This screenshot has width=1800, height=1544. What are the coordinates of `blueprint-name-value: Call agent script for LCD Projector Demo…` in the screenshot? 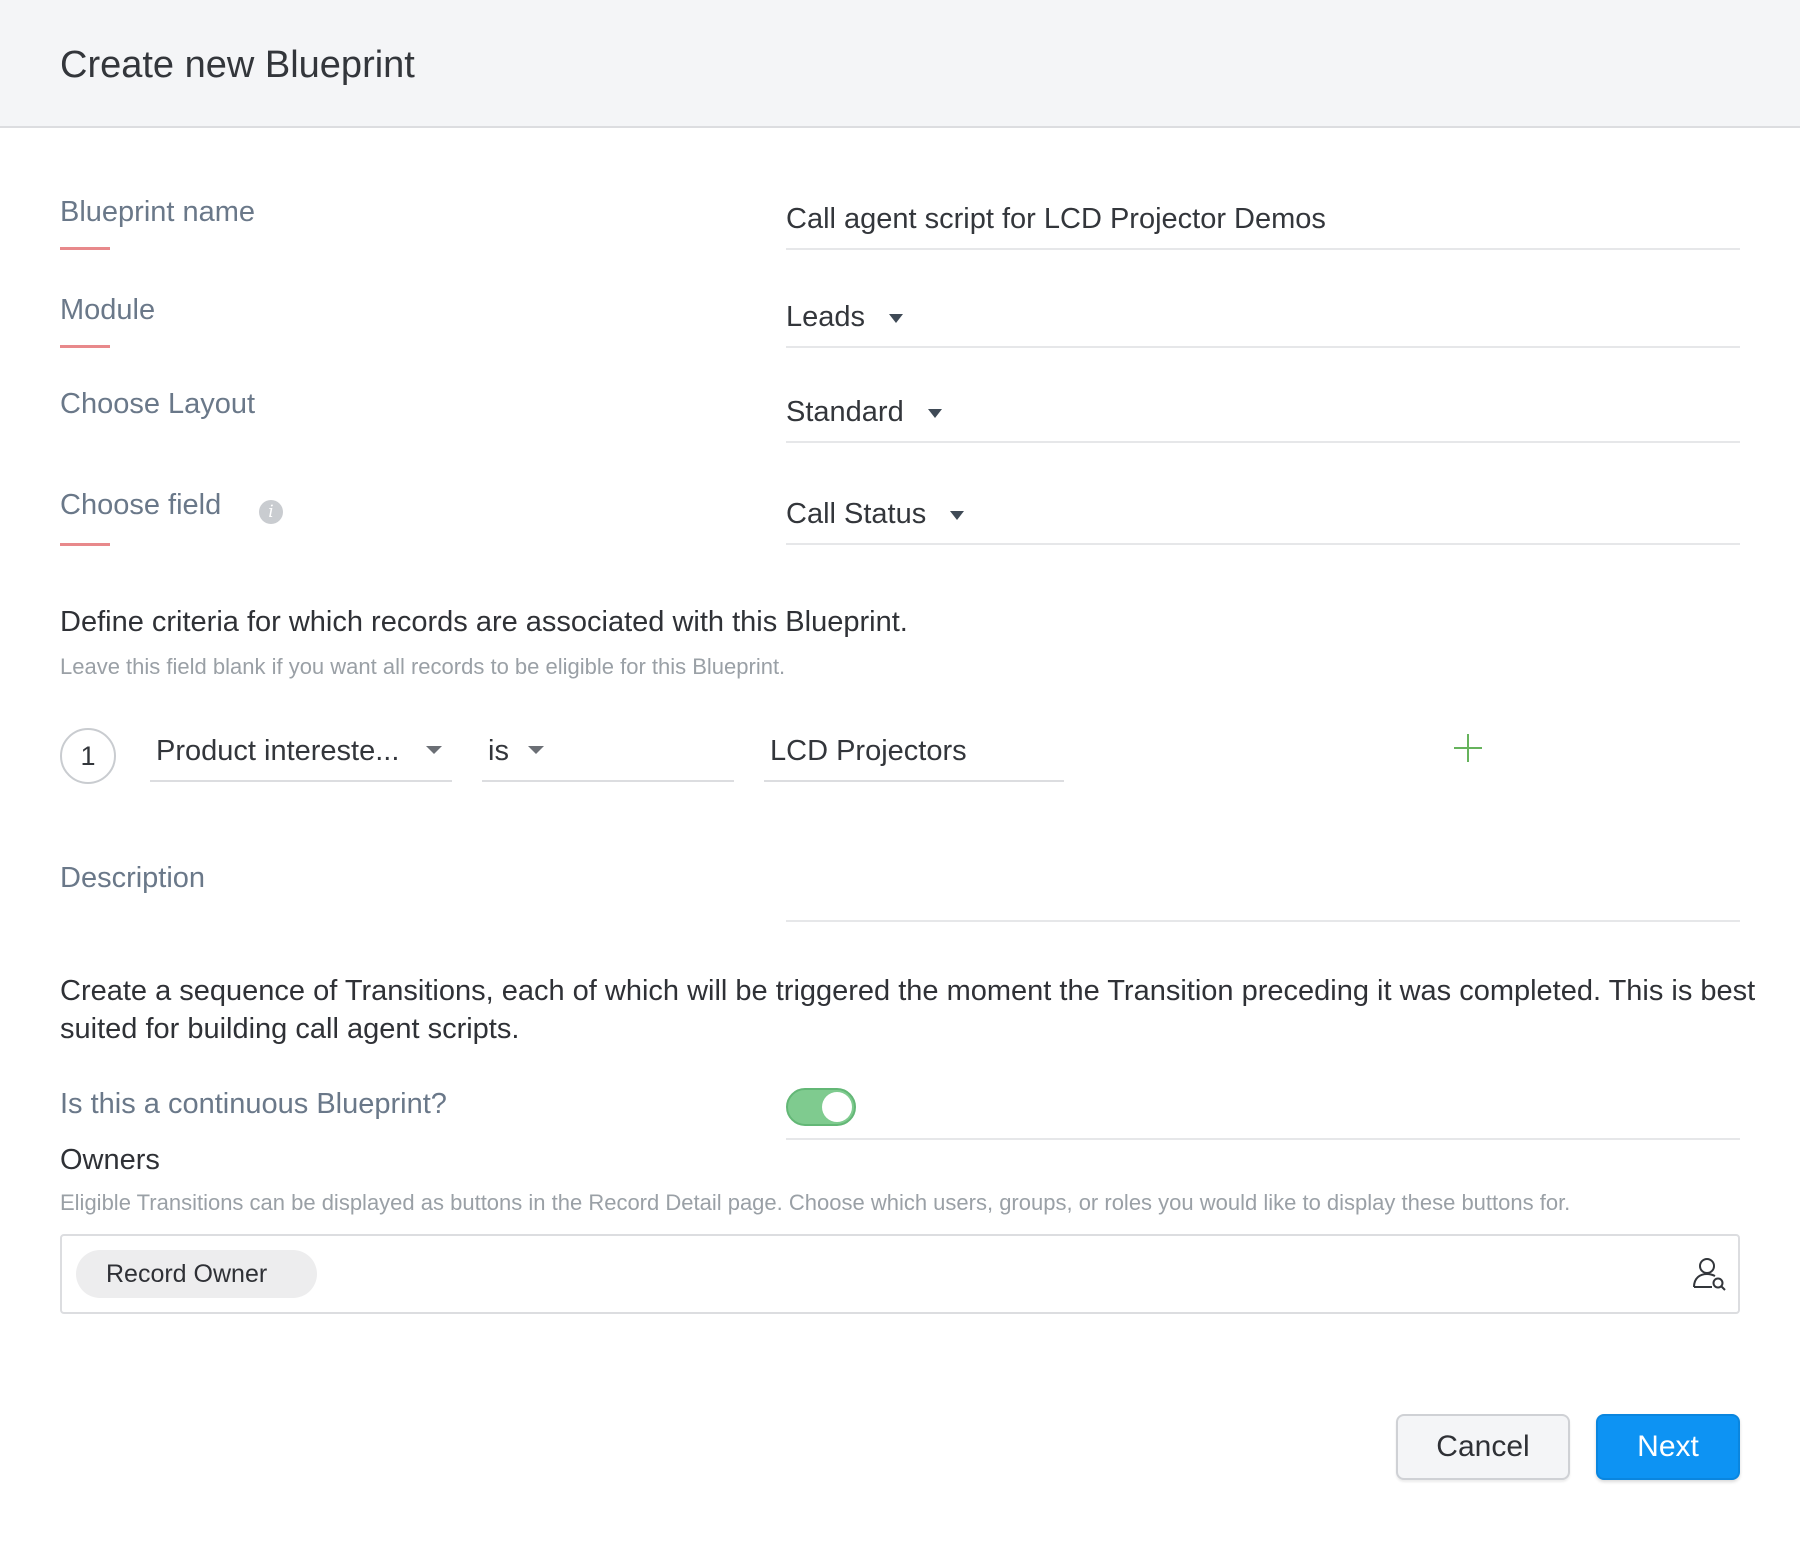 It's located at (1056, 219).